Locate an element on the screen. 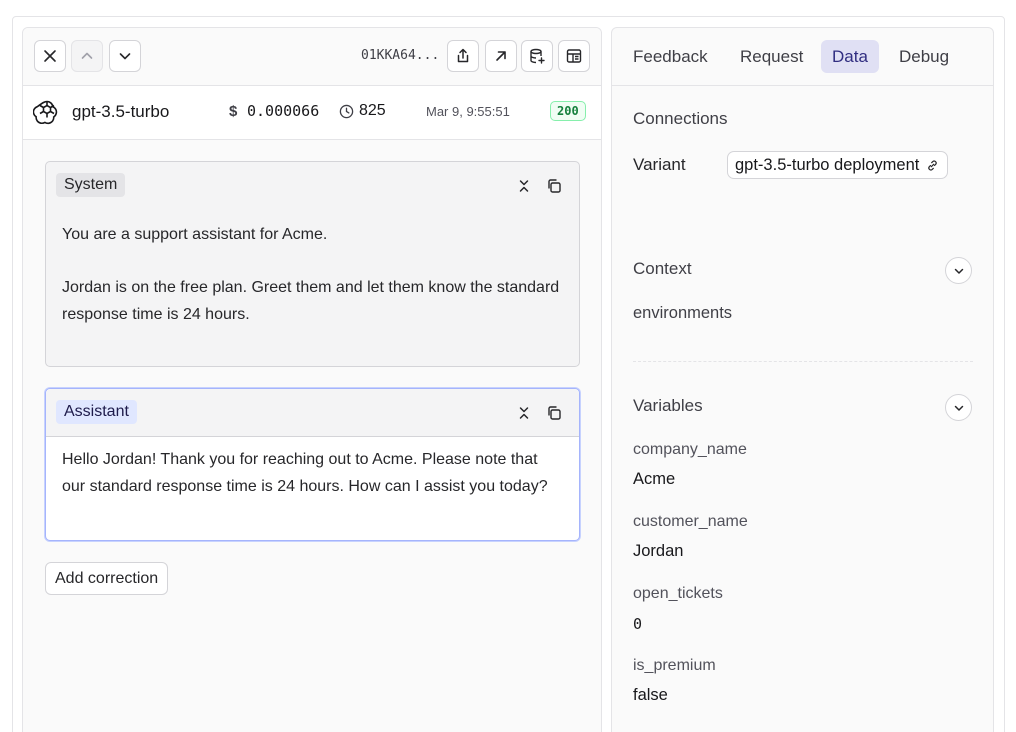 The image size is (1016, 732). arrow-up-right-icon is located at coordinates (501, 56).